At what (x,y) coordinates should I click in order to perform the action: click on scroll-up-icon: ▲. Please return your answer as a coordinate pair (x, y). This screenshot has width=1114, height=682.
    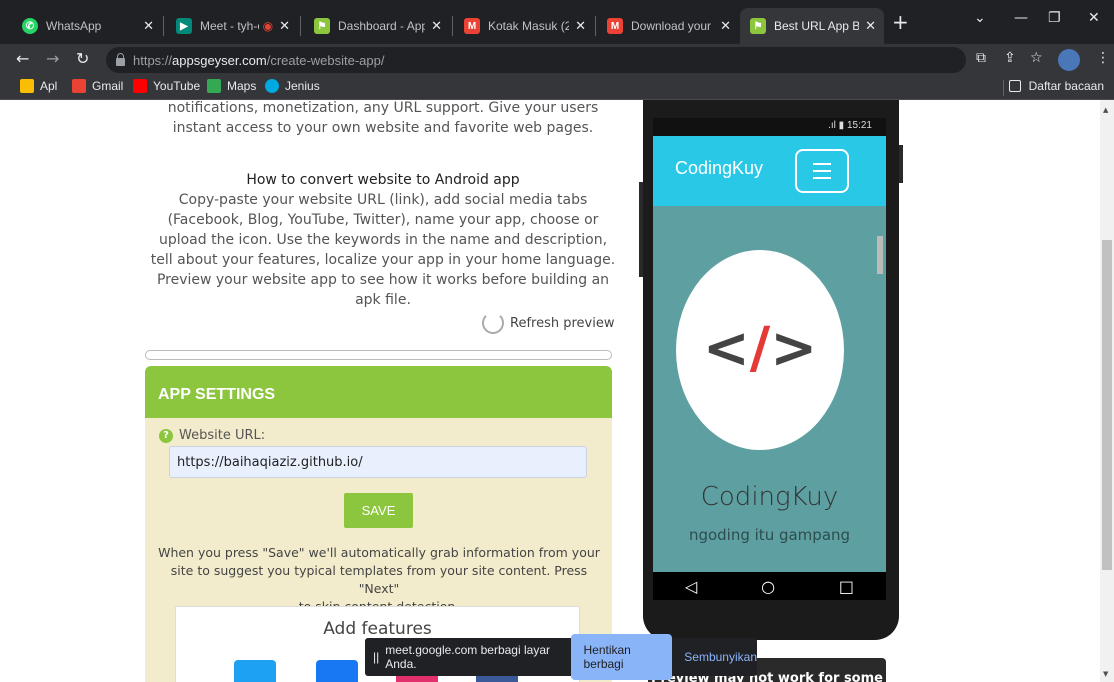
    Looking at the image, I should click on (1105, 110).